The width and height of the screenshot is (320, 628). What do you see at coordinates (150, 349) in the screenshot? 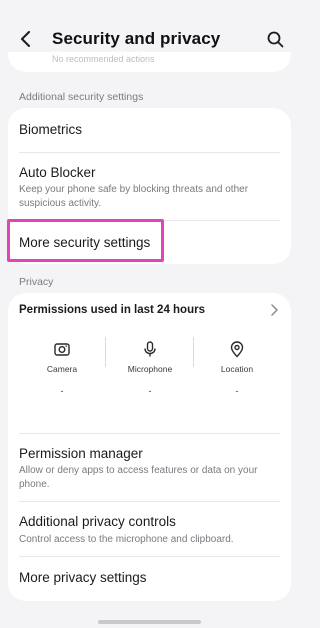
I see `microphone-icon` at bounding box center [150, 349].